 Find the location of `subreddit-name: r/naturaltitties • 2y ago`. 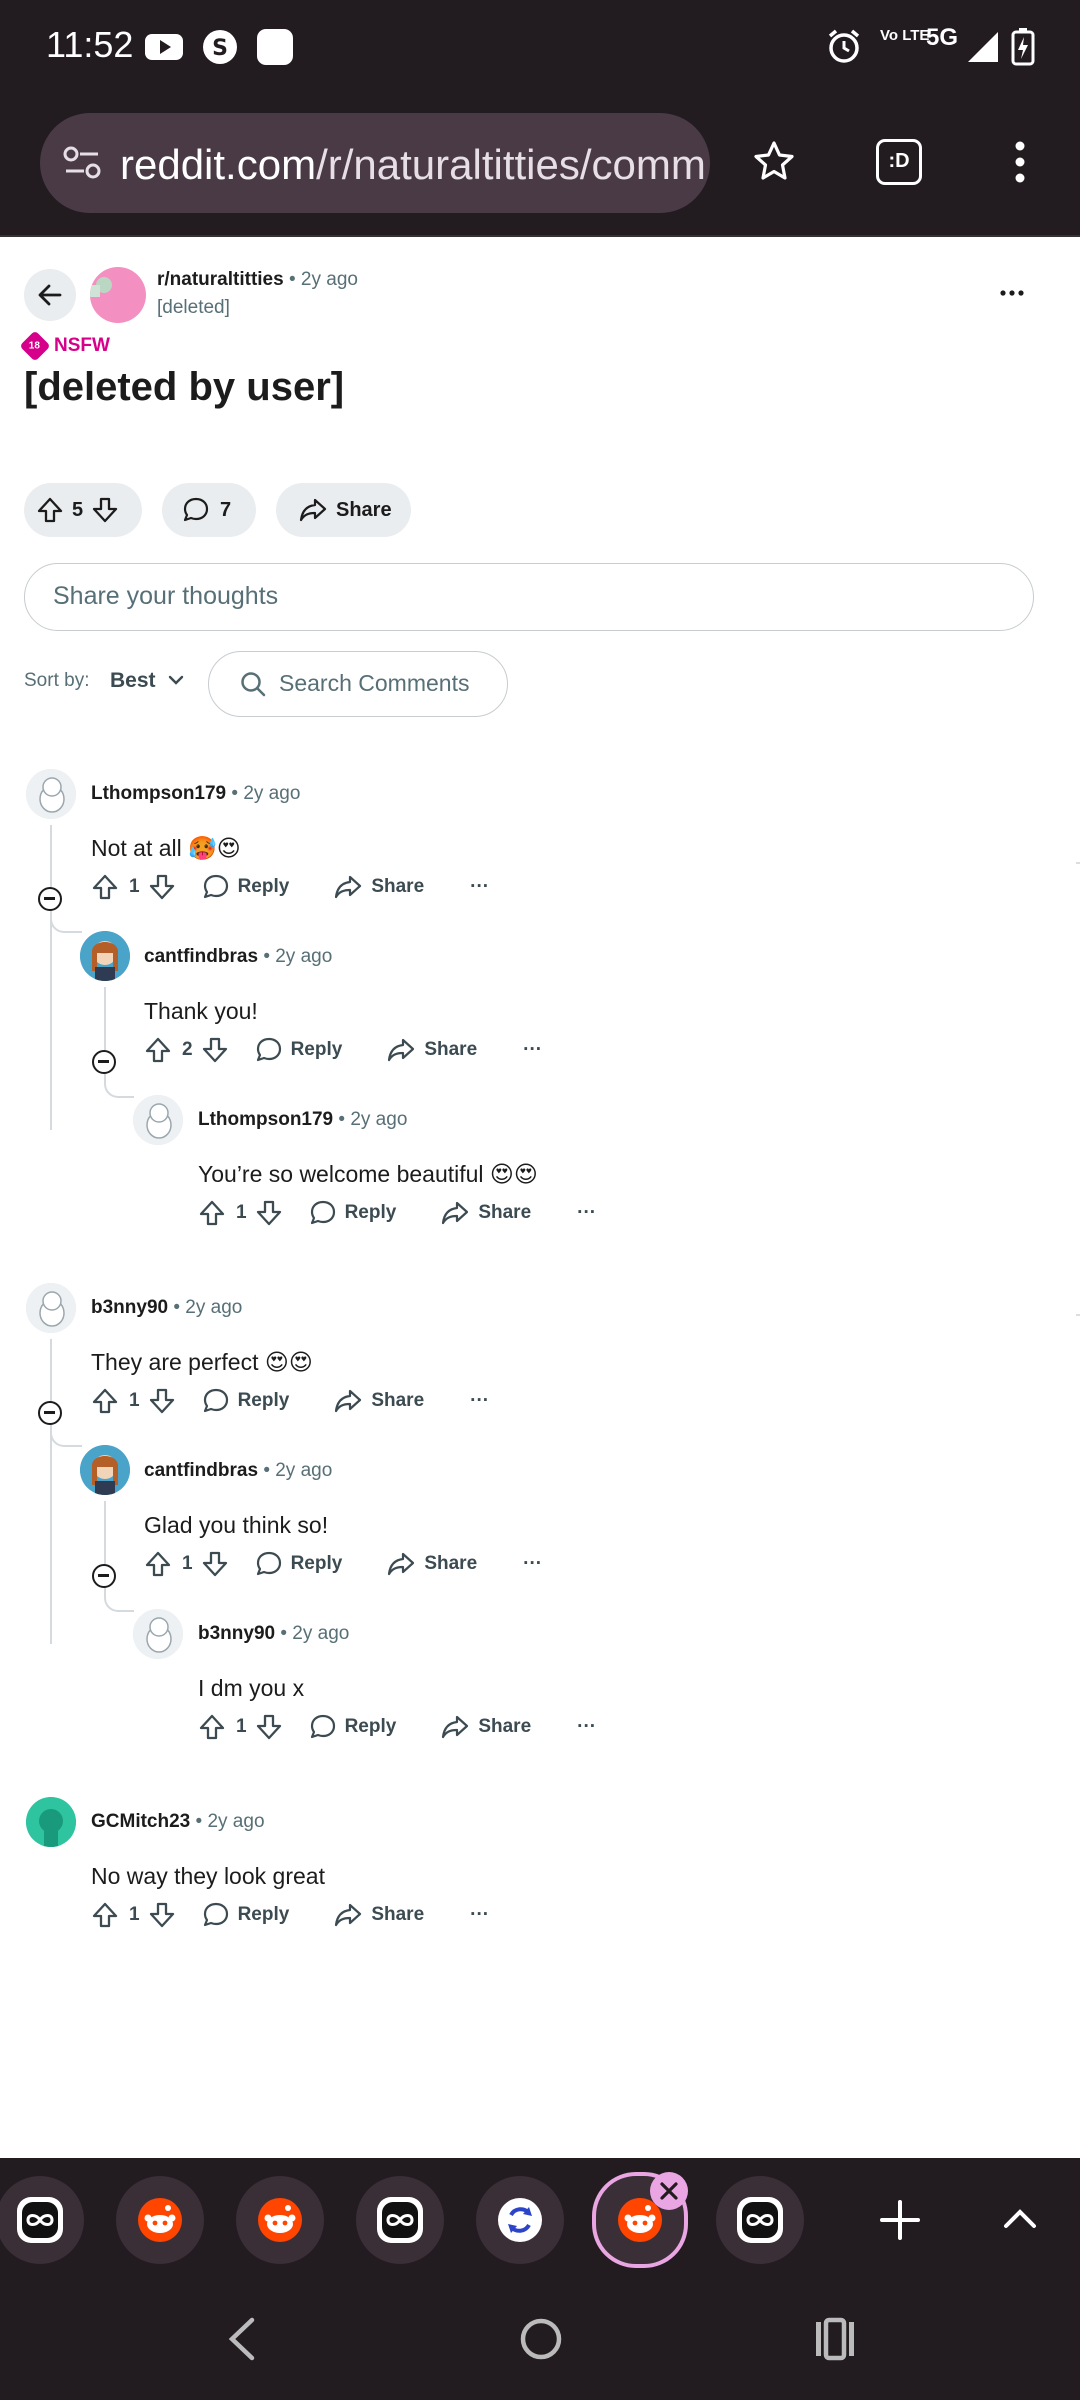

subreddit-name: r/naturaltitties • 2y ago is located at coordinates (257, 280).